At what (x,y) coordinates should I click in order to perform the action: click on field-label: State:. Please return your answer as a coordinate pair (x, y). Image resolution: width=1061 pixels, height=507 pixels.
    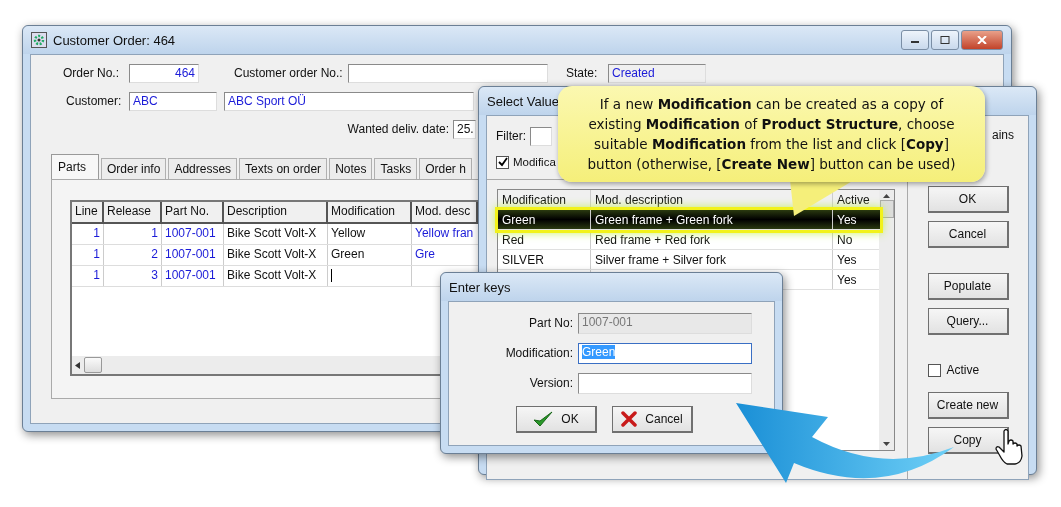
    Looking at the image, I should click on (582, 73).